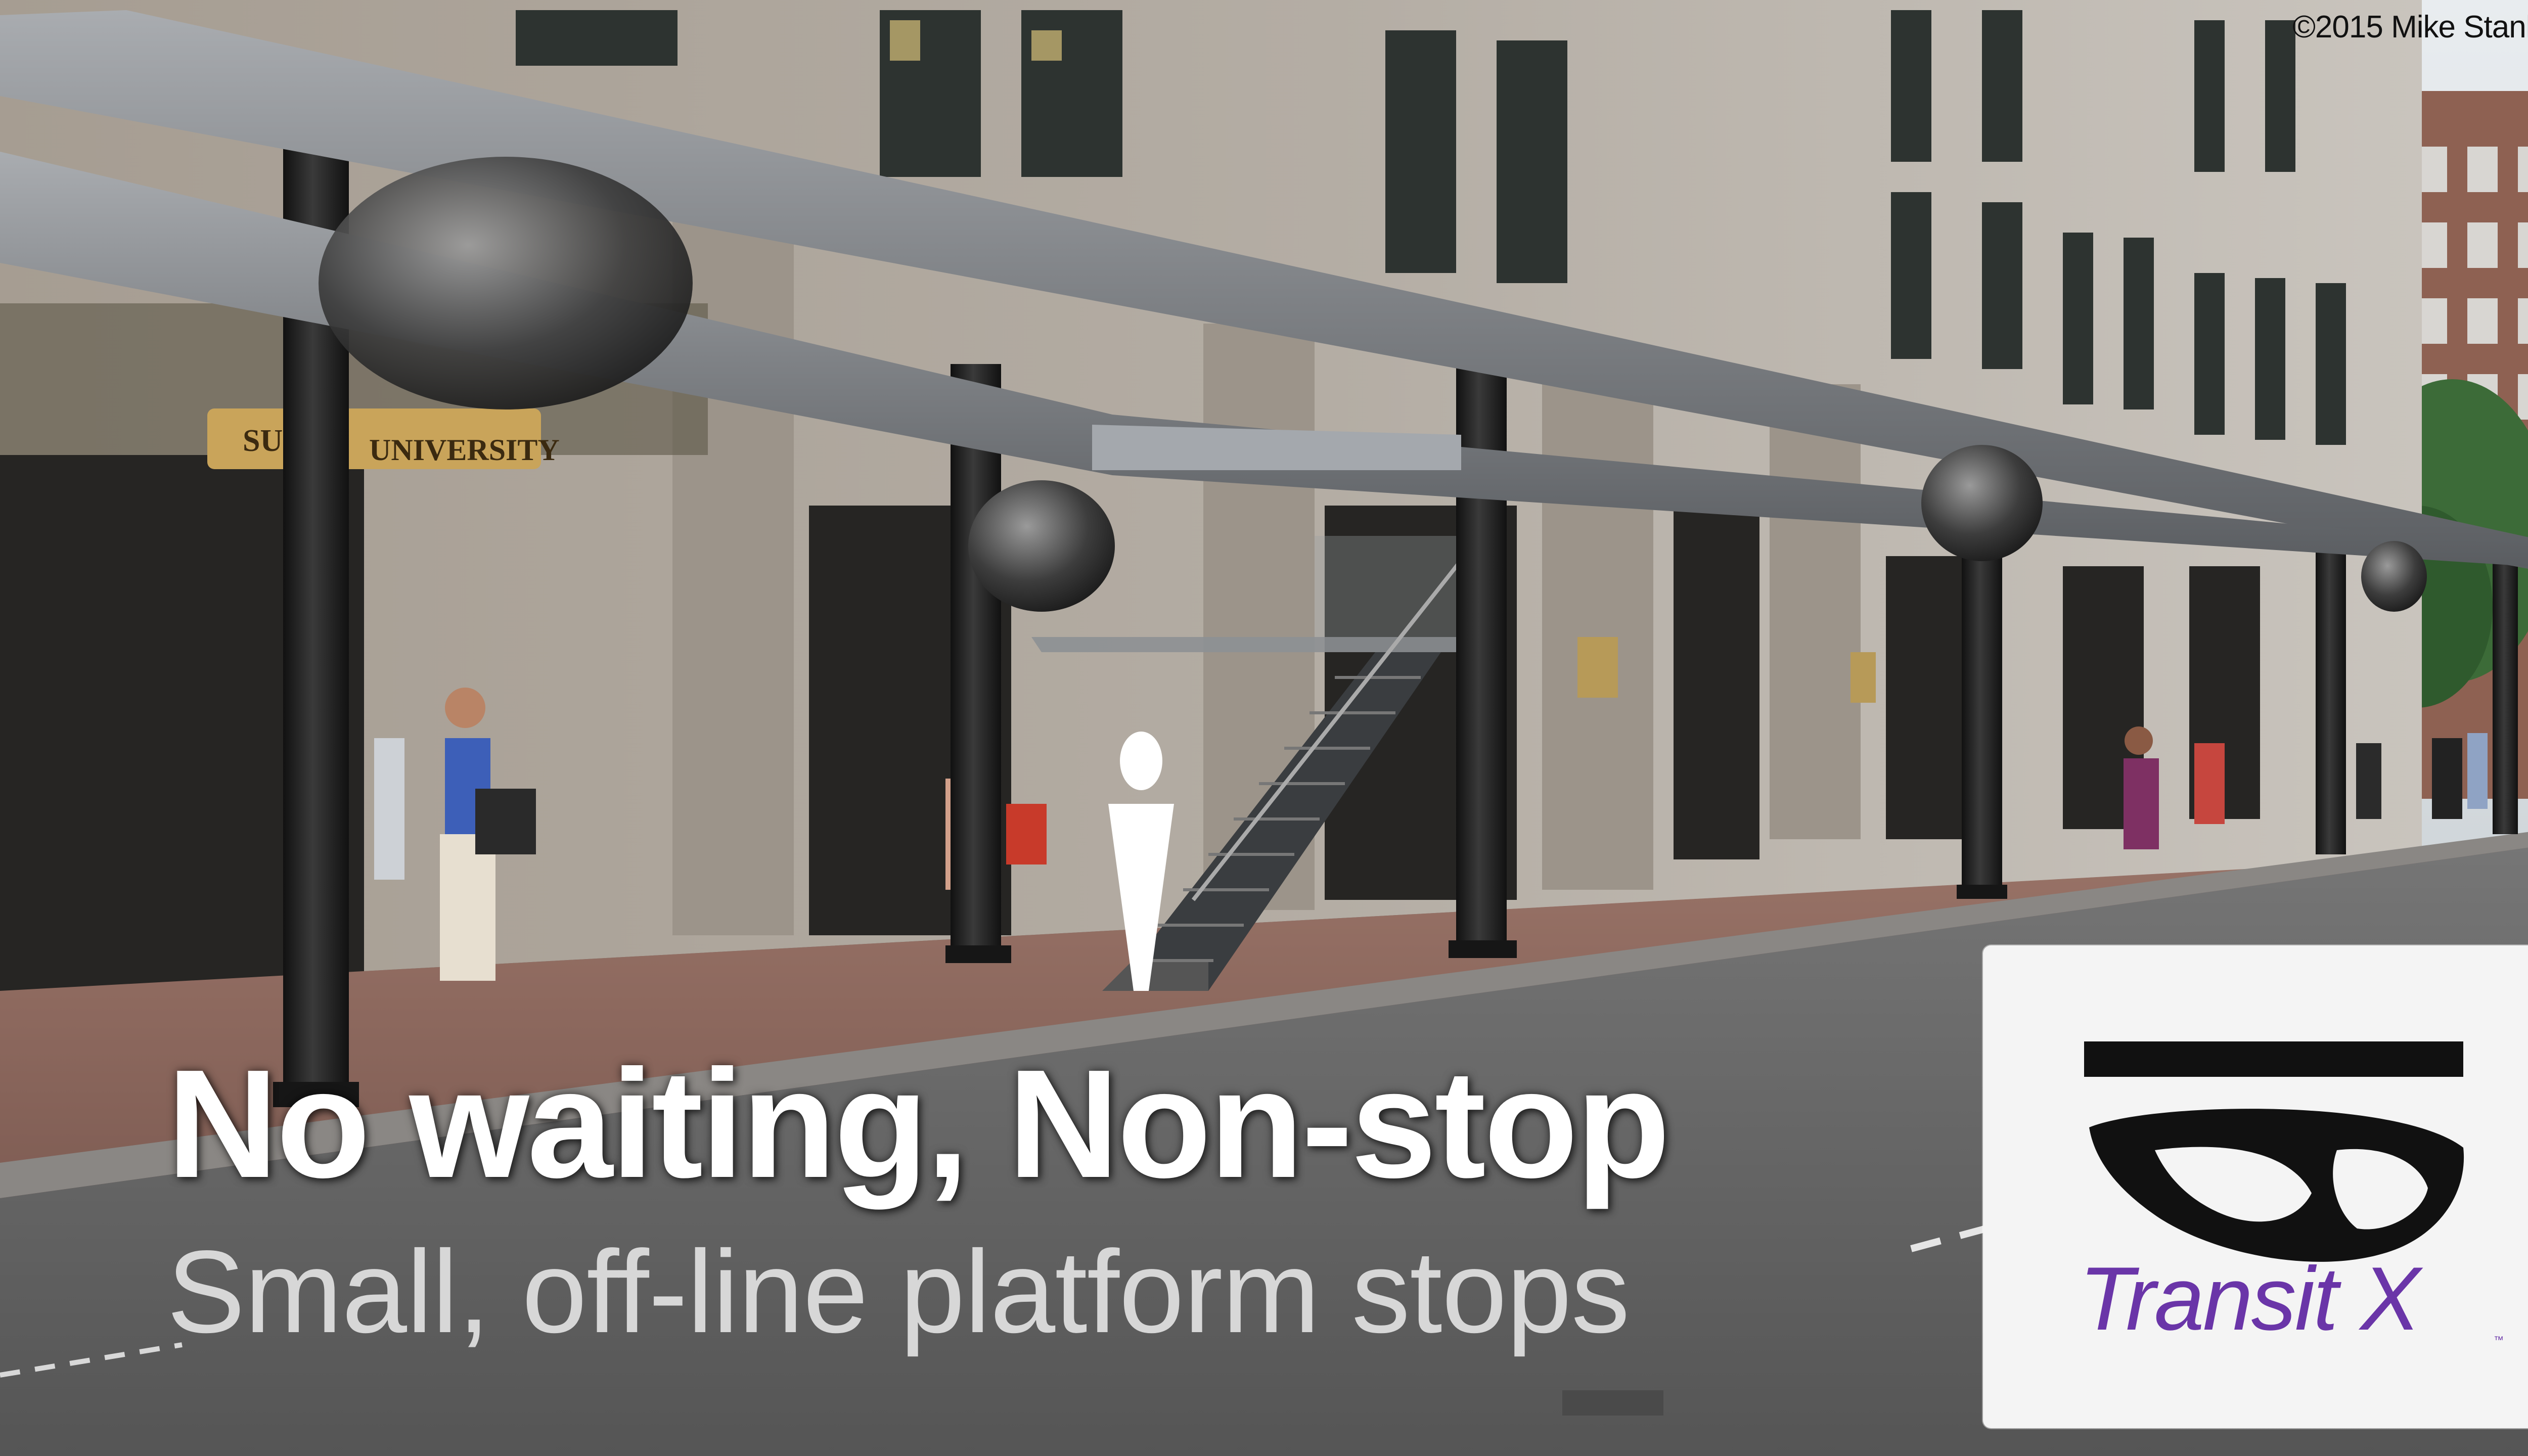  Describe the element at coordinates (919, 1123) in the screenshot. I see `headline: No waiting, Non-stop` at that location.